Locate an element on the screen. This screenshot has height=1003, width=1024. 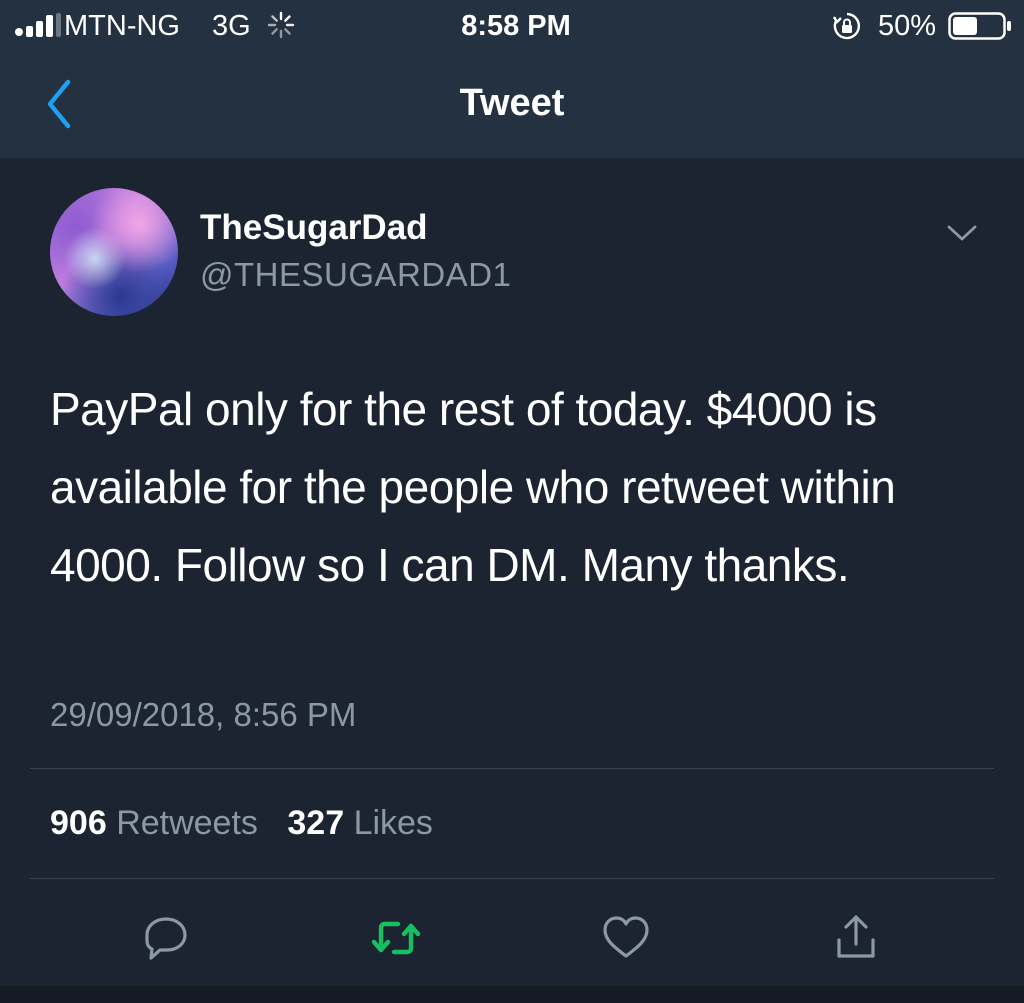
more-options-button is located at coordinates (962, 233).